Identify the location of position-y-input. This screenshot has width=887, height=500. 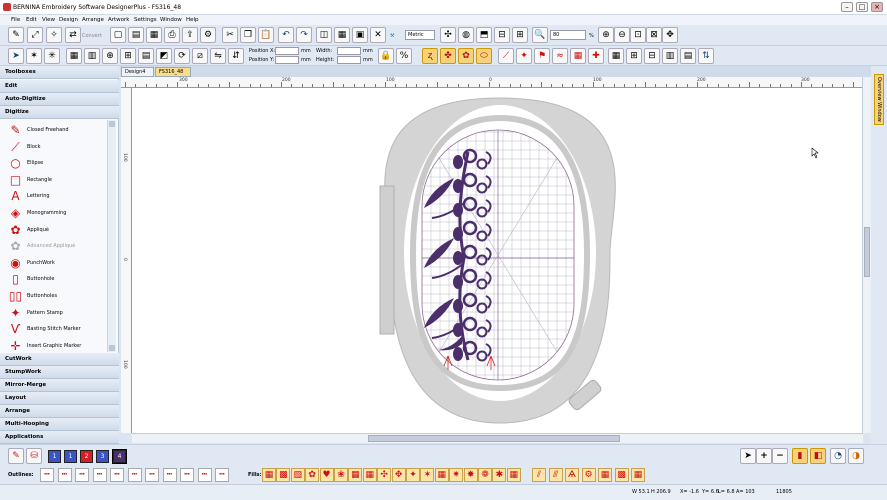
(287, 60).